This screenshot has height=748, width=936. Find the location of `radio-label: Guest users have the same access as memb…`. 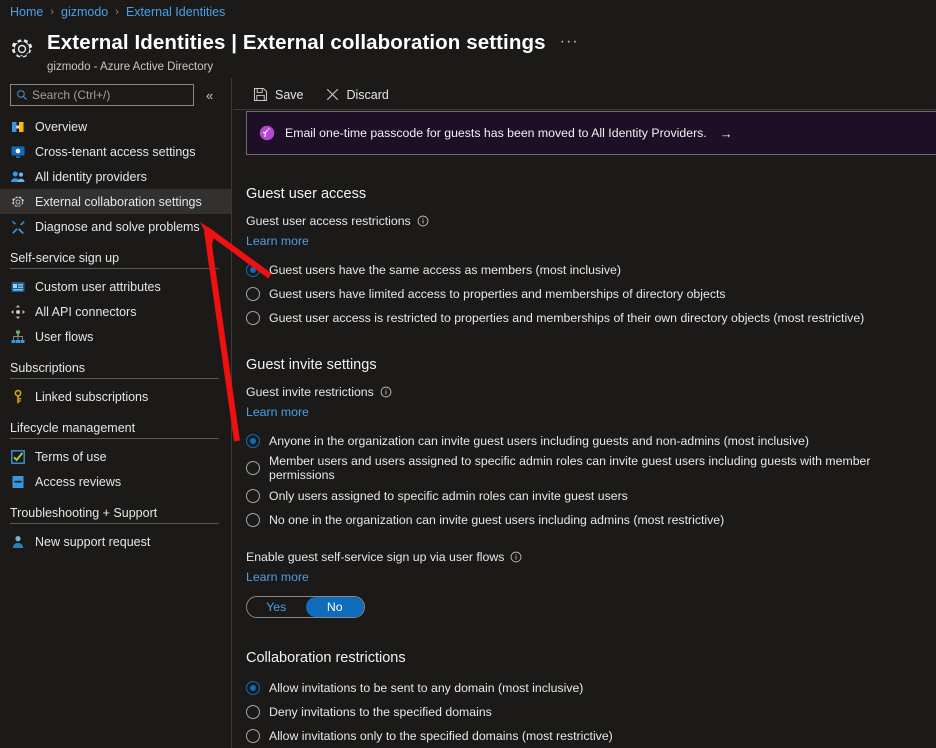

radio-label: Guest users have the same access as memb… is located at coordinates (445, 269).